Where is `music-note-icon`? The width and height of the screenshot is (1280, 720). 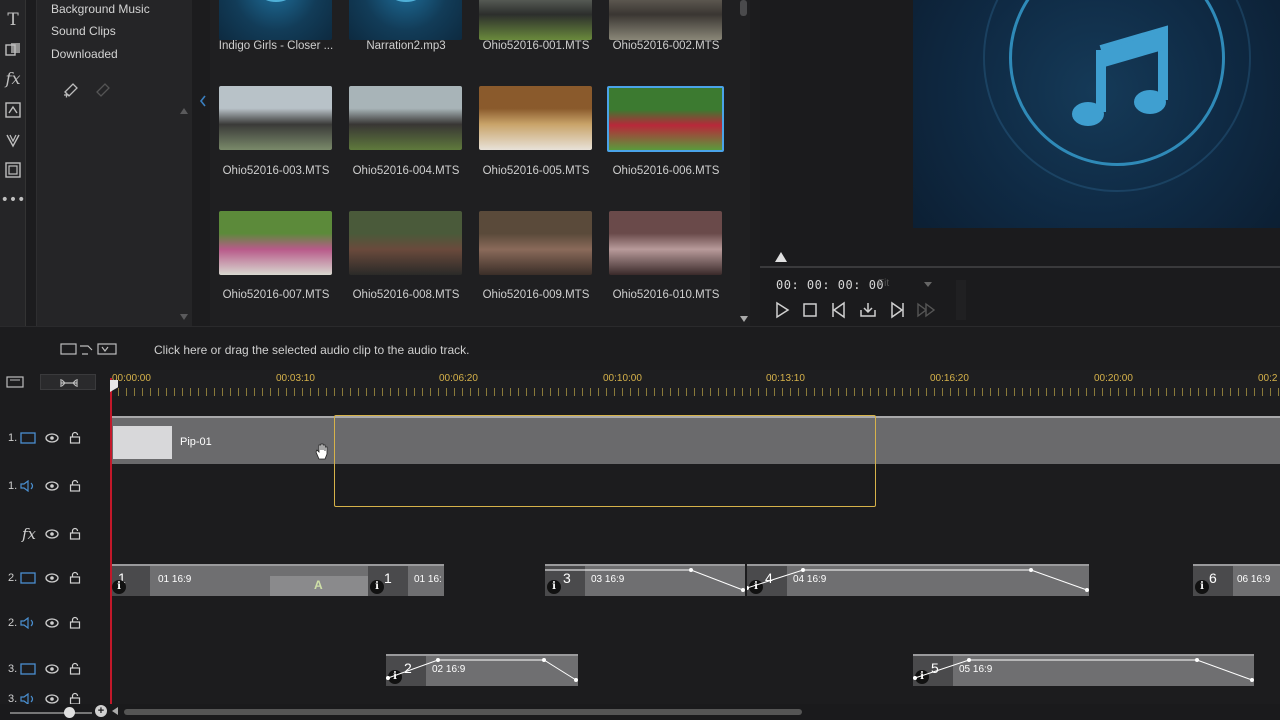 music-note-icon is located at coordinates (276, 1).